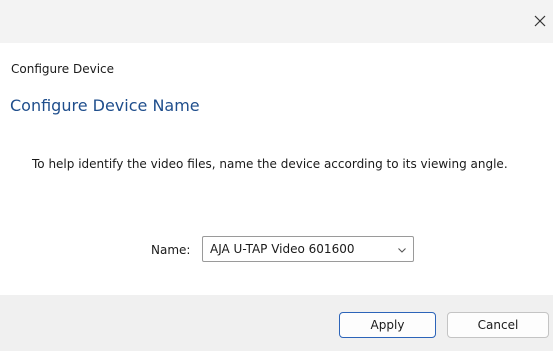  What do you see at coordinates (276, 21) in the screenshot?
I see `title-bar` at bounding box center [276, 21].